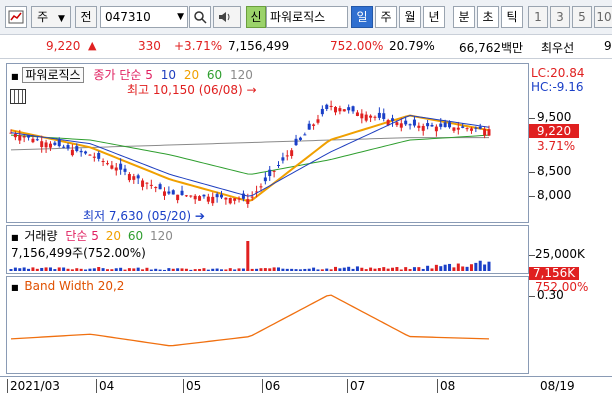 The height and width of the screenshot is (402, 612). Describe the element at coordinates (51, 17) in the screenshot. I see `market-select: 주 ▼` at that location.